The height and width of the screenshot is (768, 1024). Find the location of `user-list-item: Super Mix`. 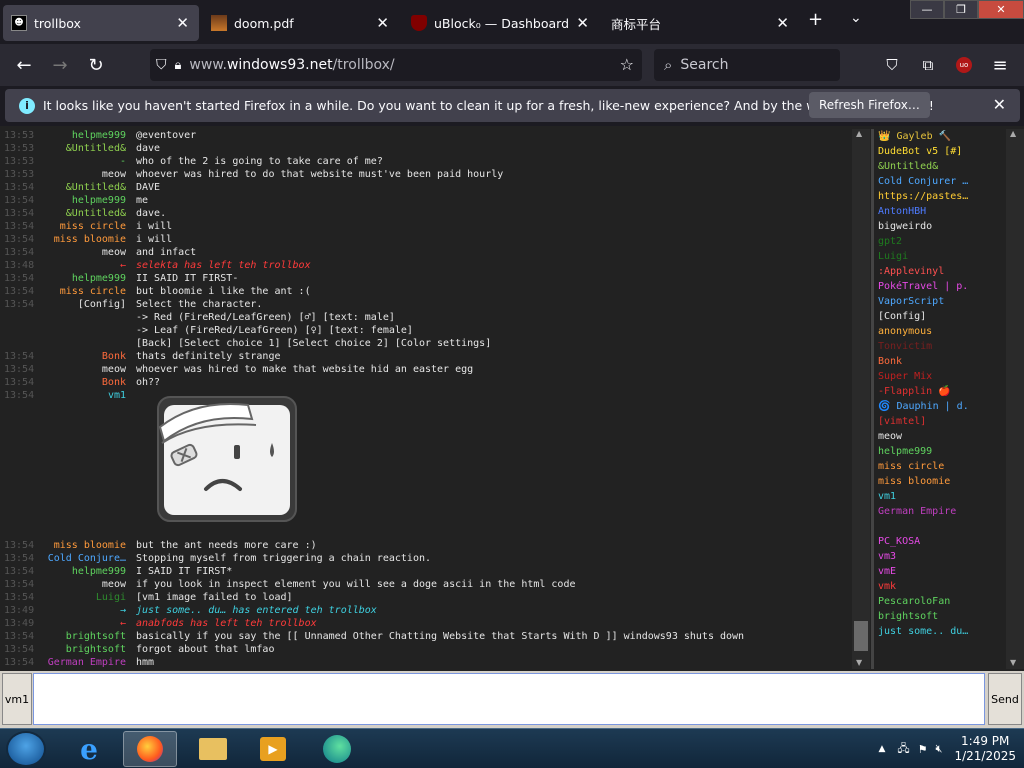

user-list-item: Super Mix is located at coordinates (940, 376).